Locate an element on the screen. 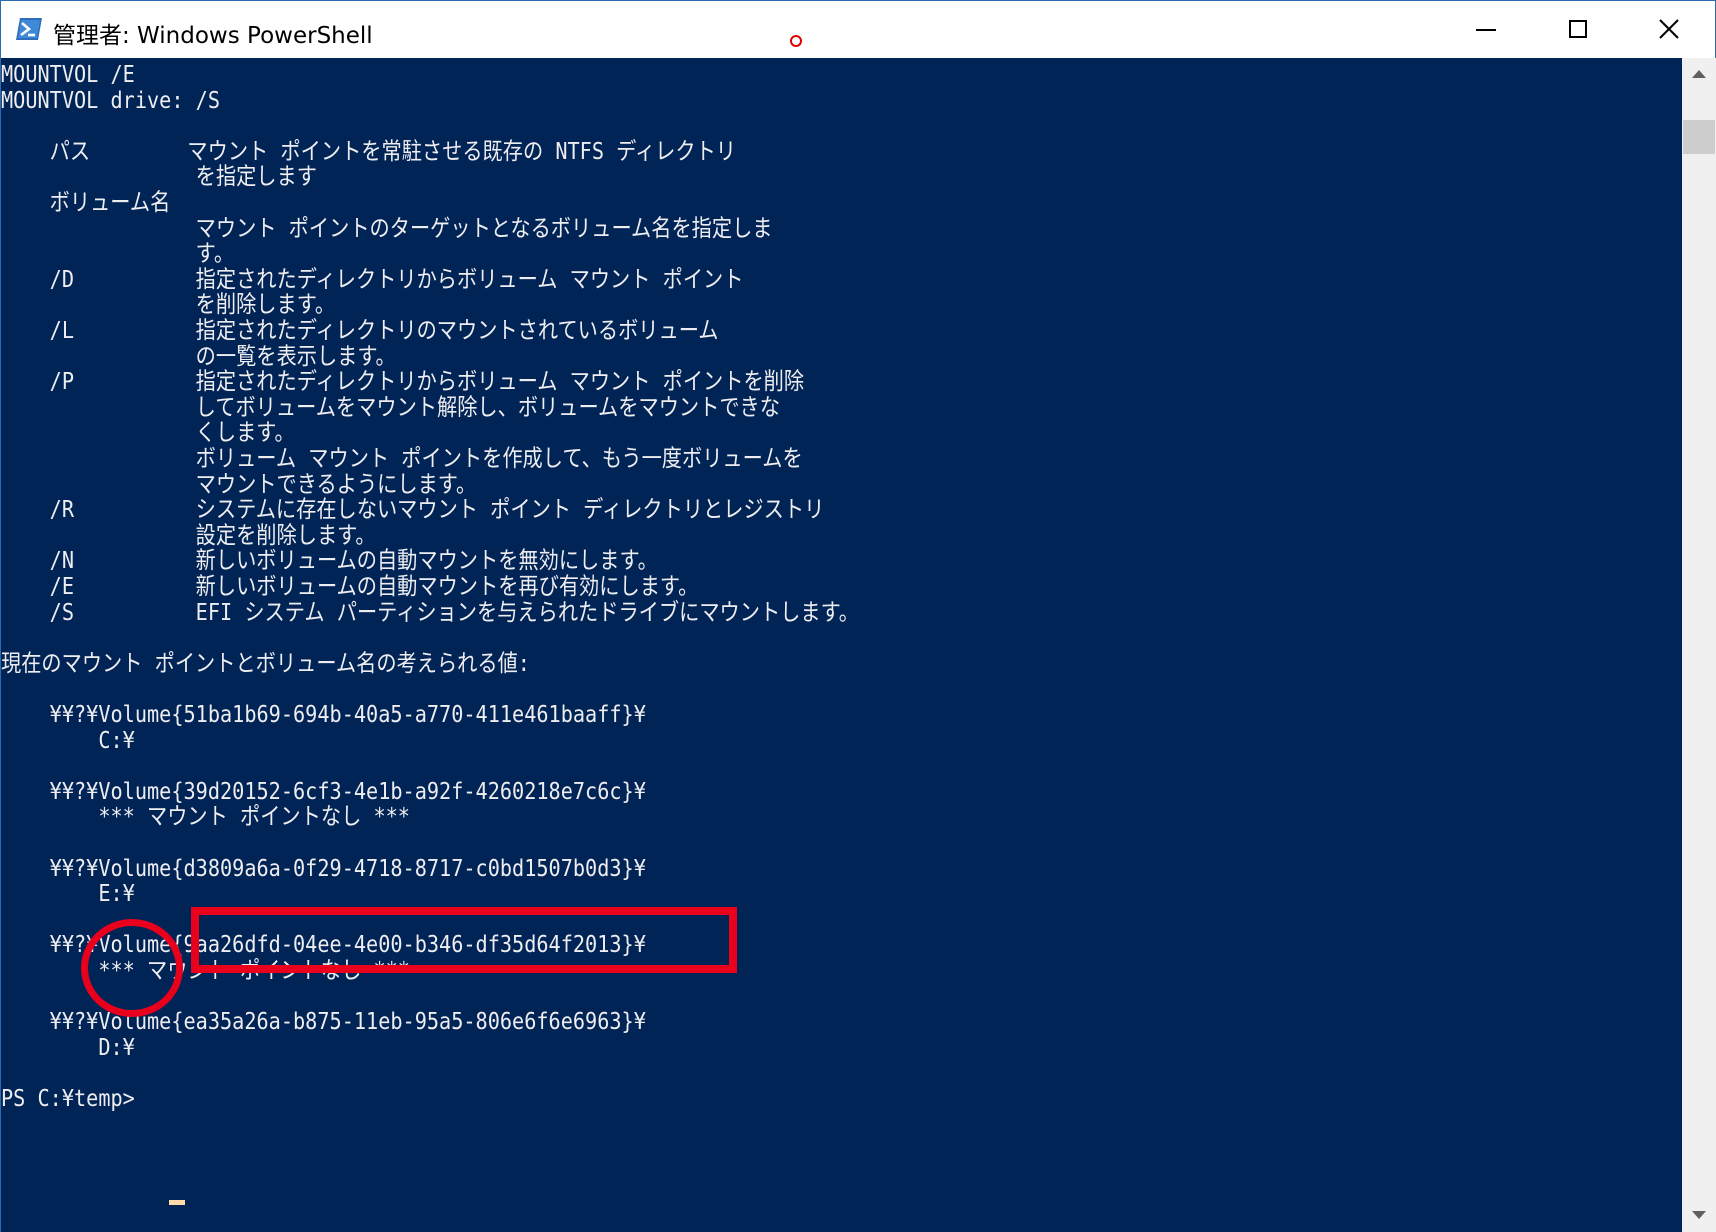 This screenshot has width=1716, height=1232. chevron-down-icon is located at coordinates (1699, 1215).